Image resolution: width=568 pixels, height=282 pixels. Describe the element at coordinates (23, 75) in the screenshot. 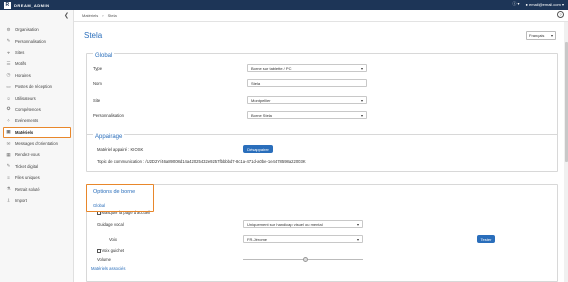

I see `sidebar-item-label: Horaires` at that location.